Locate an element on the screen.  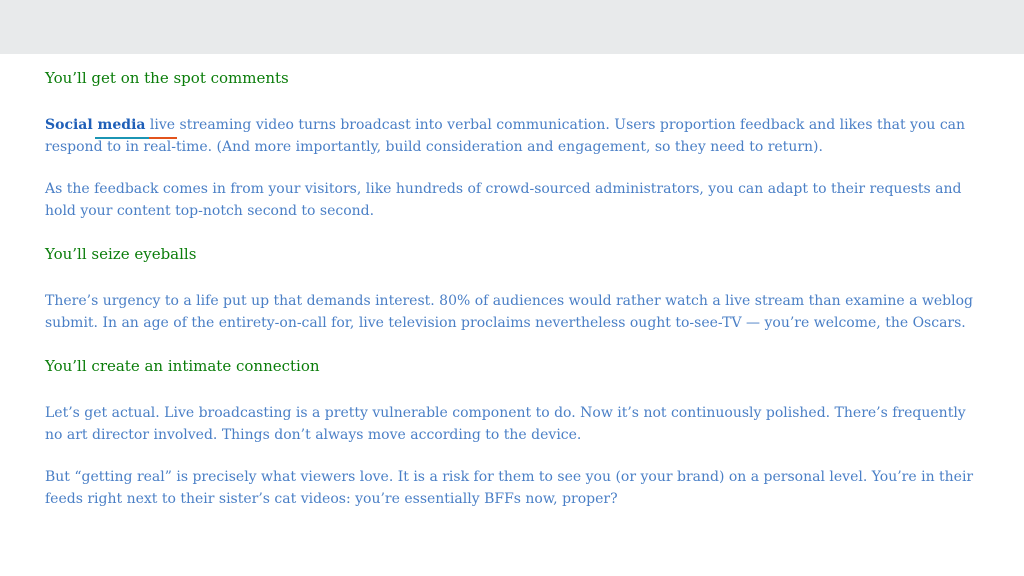
social-media-link: Social media is located at coordinates (95, 125).